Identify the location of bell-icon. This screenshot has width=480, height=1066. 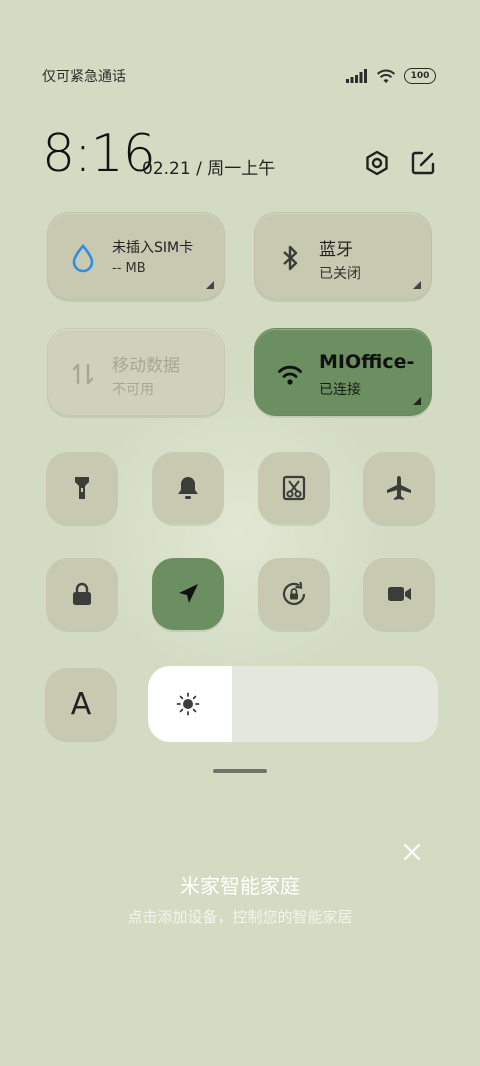
(188, 488).